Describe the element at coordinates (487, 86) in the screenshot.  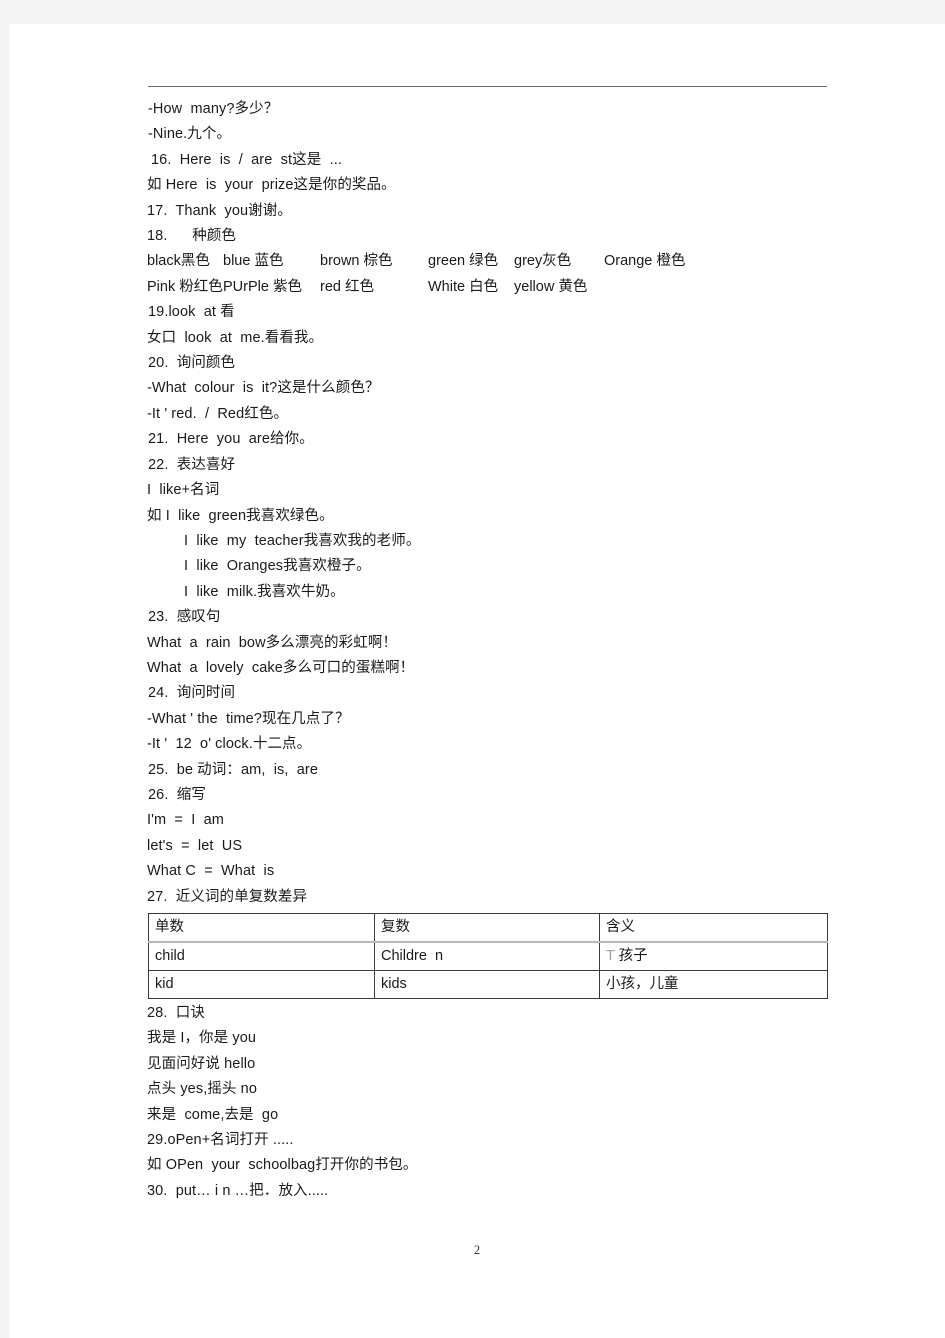
I see `header-rule` at that location.